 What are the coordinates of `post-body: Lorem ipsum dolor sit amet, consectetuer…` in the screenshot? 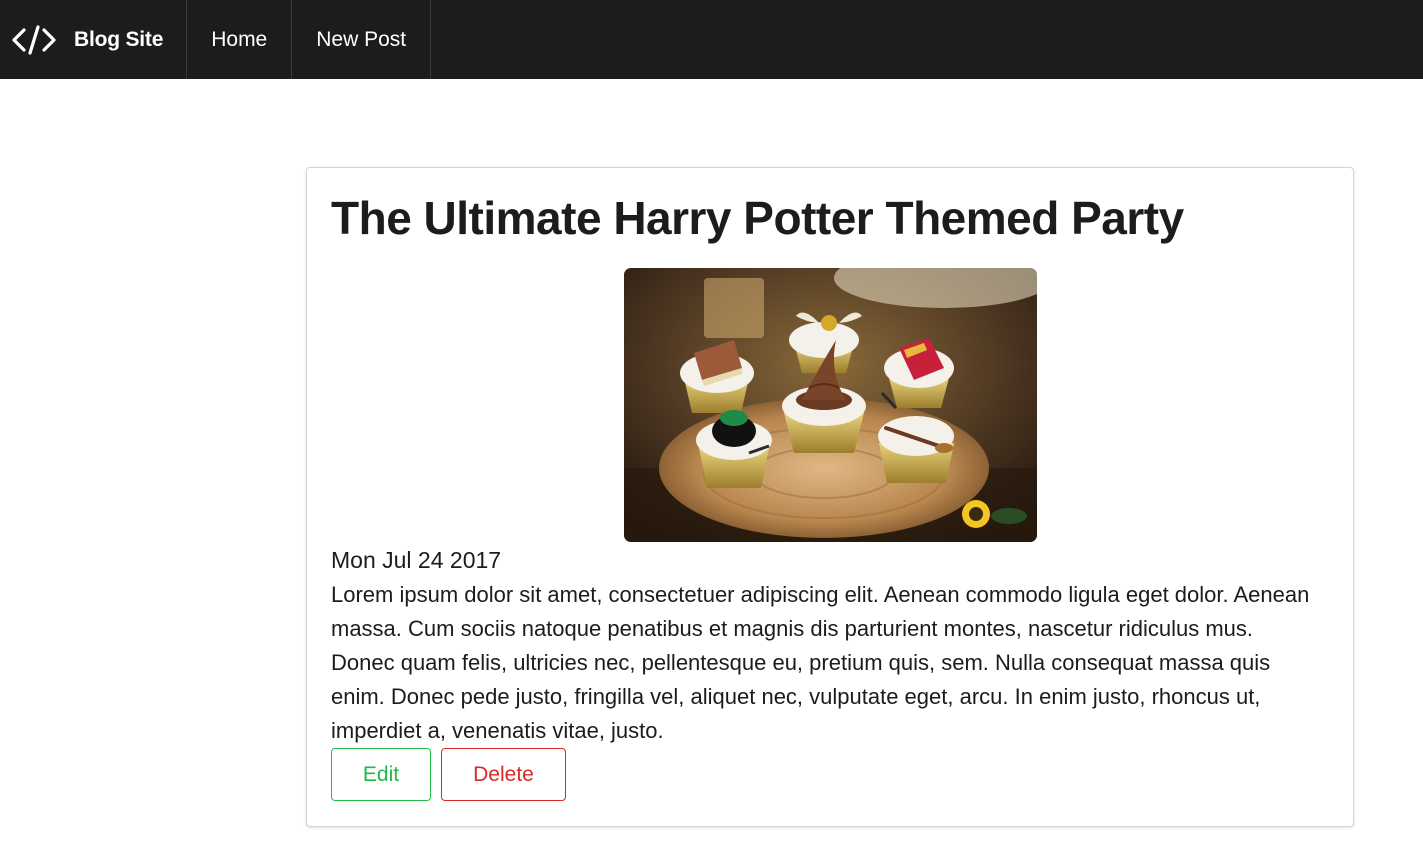 It's located at (820, 662).